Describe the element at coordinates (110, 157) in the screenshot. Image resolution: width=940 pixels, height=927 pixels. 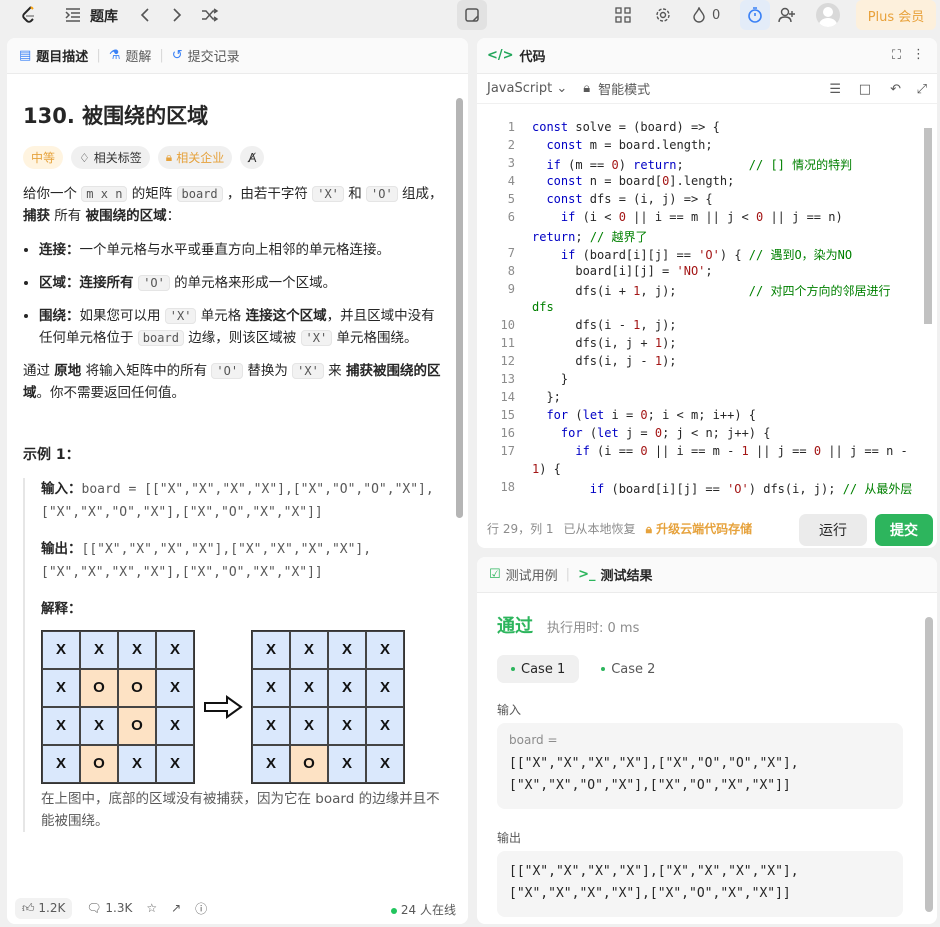
I see `related-tags-button: ♢ 相关标签` at that location.